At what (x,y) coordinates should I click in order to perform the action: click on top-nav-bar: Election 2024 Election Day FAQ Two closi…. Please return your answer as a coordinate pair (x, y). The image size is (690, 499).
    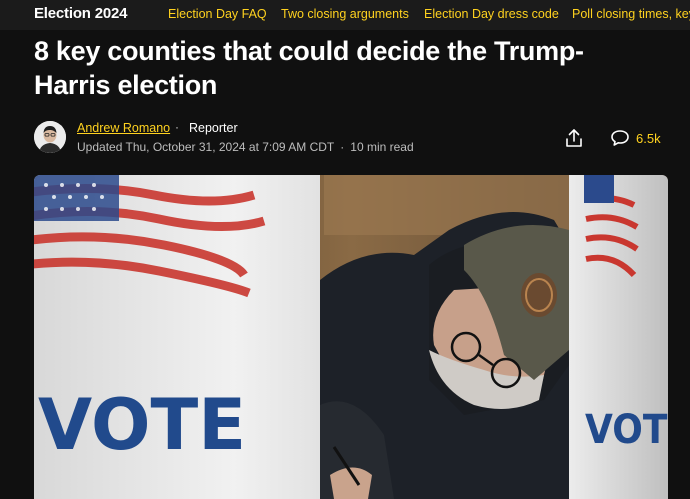
    Looking at the image, I should click on (345, 15).